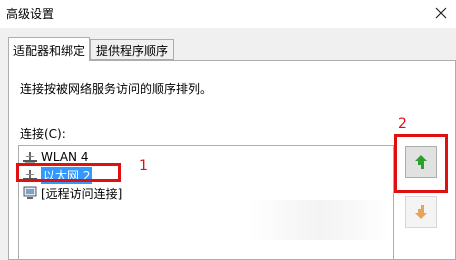 This screenshot has height=260, width=456. Describe the element at coordinates (143, 166) in the screenshot. I see `annotation-number-1: 1` at that location.